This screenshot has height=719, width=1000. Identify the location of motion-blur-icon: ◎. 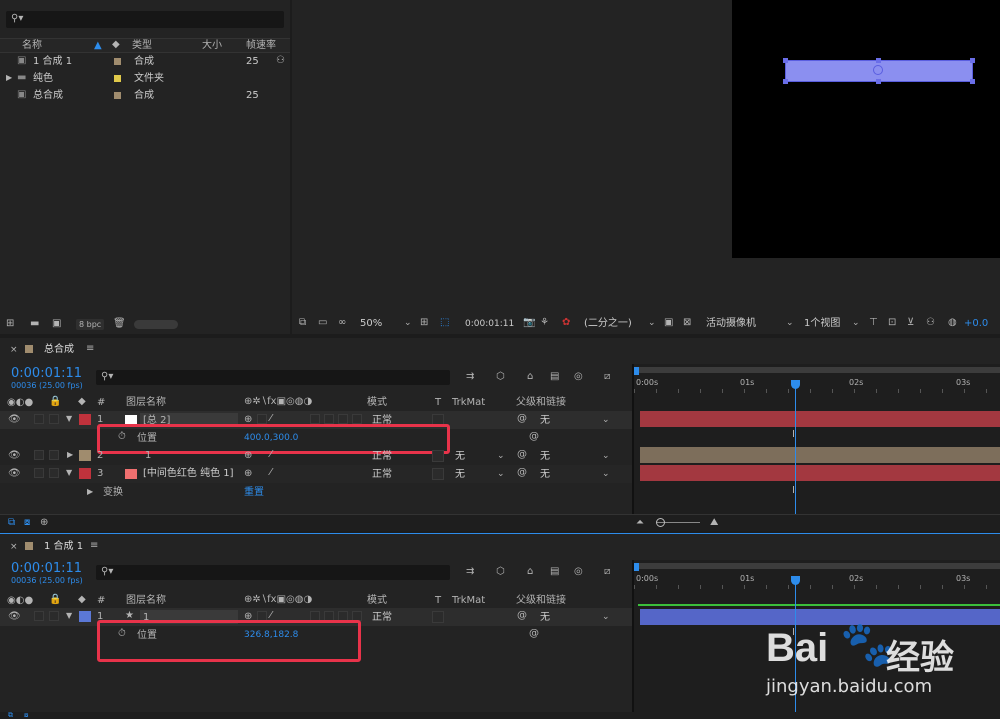
(578, 572).